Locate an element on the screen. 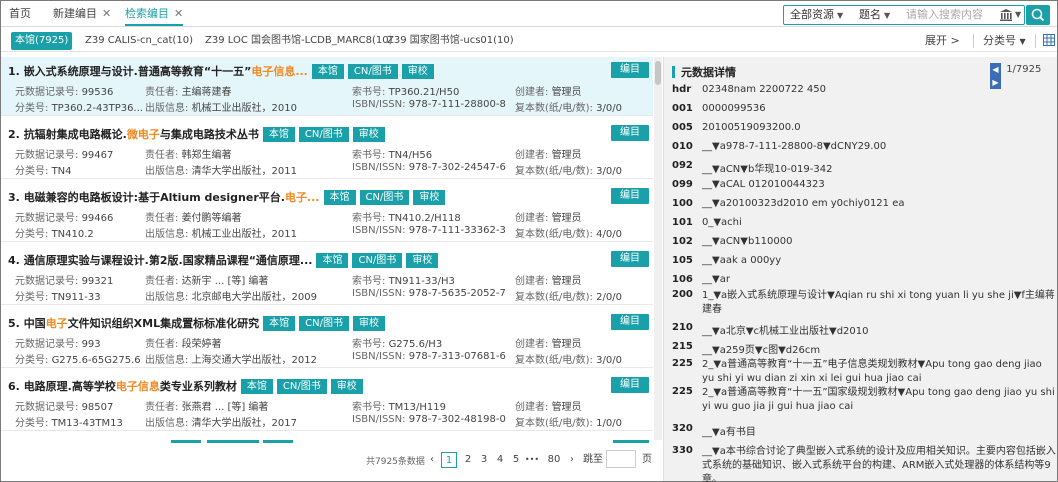 Image resolution: width=1058 pixels, height=482 pixels. next-record-button: ▶ is located at coordinates (995, 82).